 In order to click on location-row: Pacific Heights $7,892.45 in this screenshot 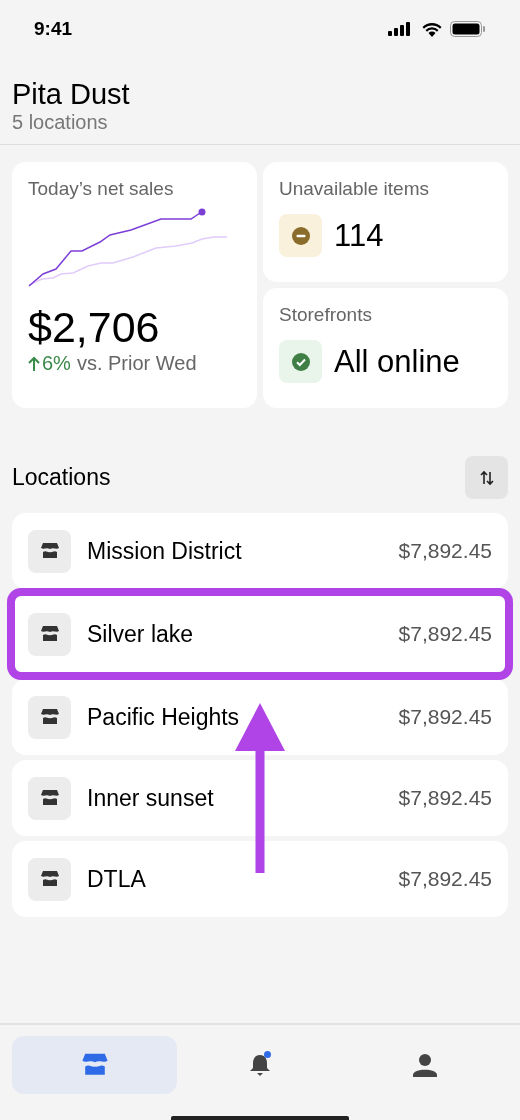, I will do `click(260, 717)`.